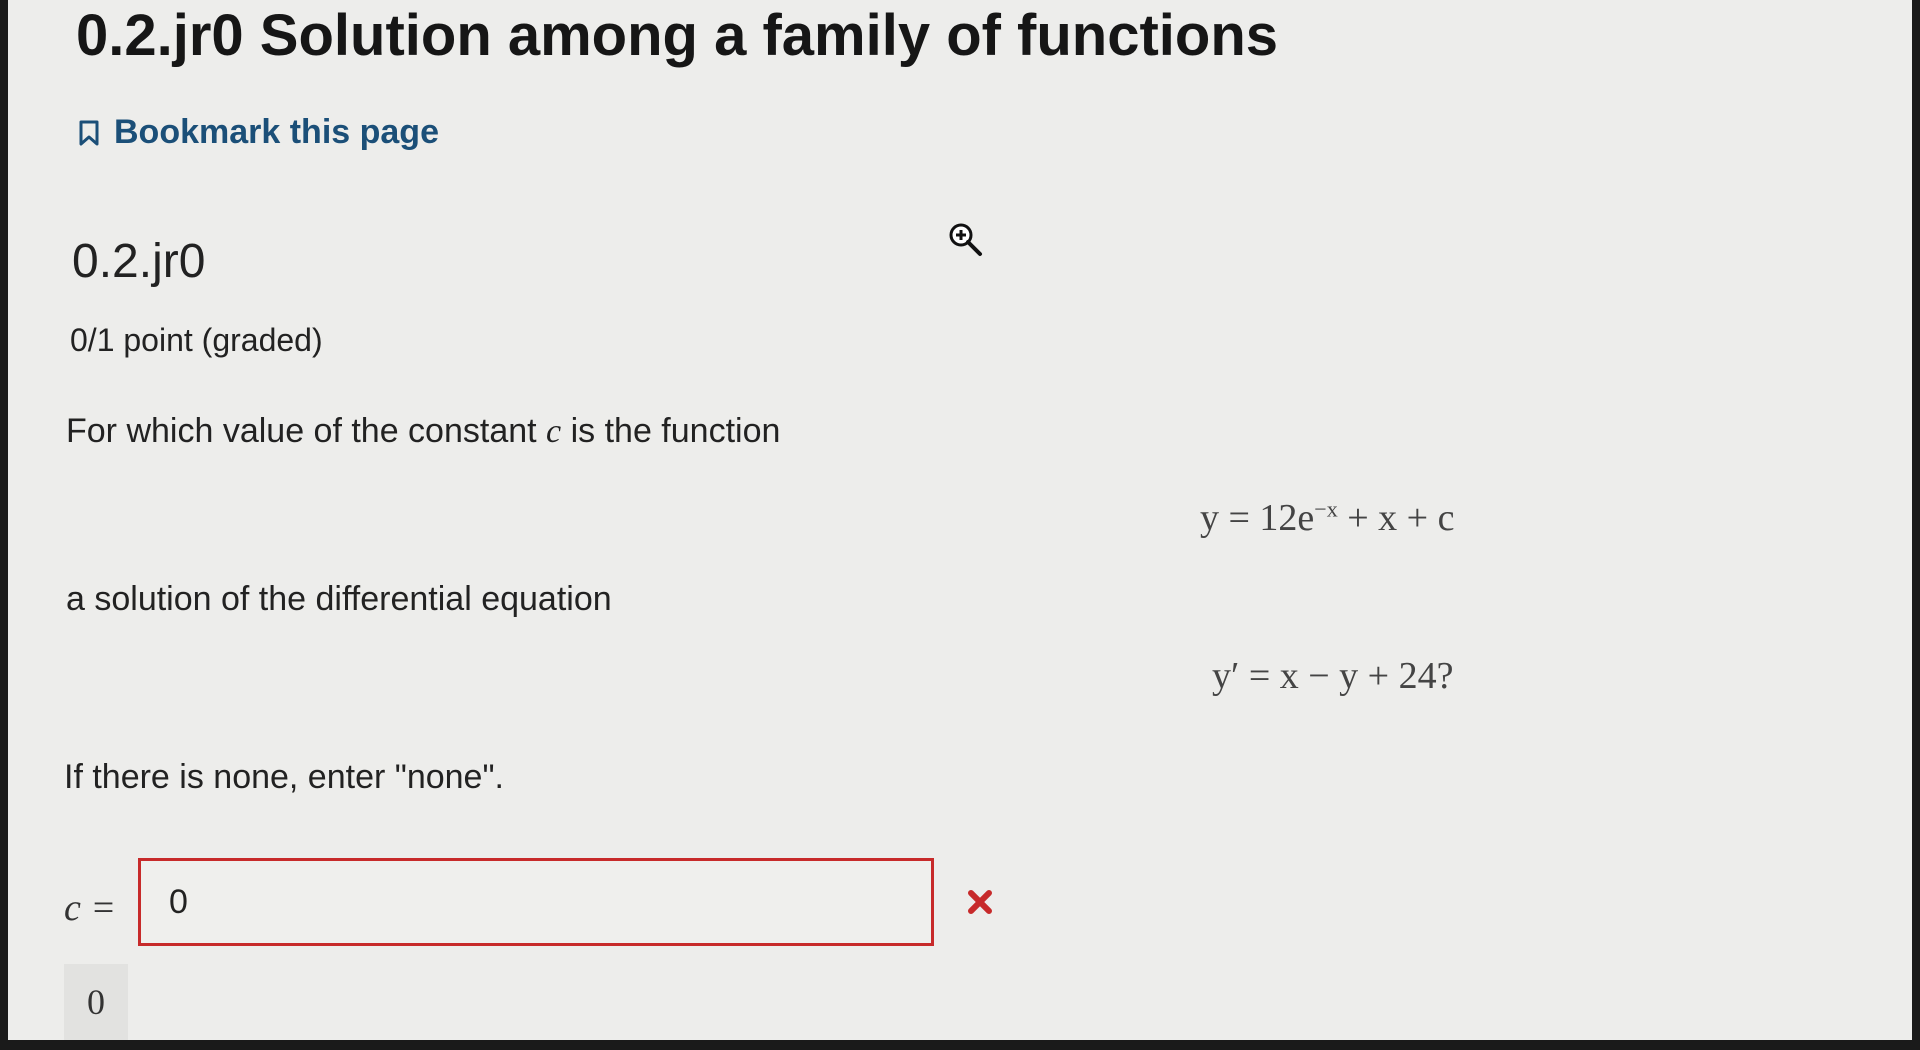  Describe the element at coordinates (306, 431) in the screenshot. I see `question-start: For which value of the constant` at that location.